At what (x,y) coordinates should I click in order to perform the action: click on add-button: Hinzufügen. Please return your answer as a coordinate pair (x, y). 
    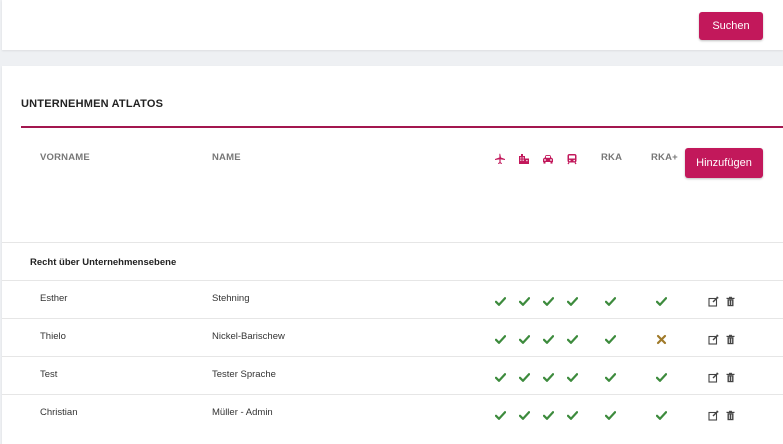
    Looking at the image, I should click on (724, 163).